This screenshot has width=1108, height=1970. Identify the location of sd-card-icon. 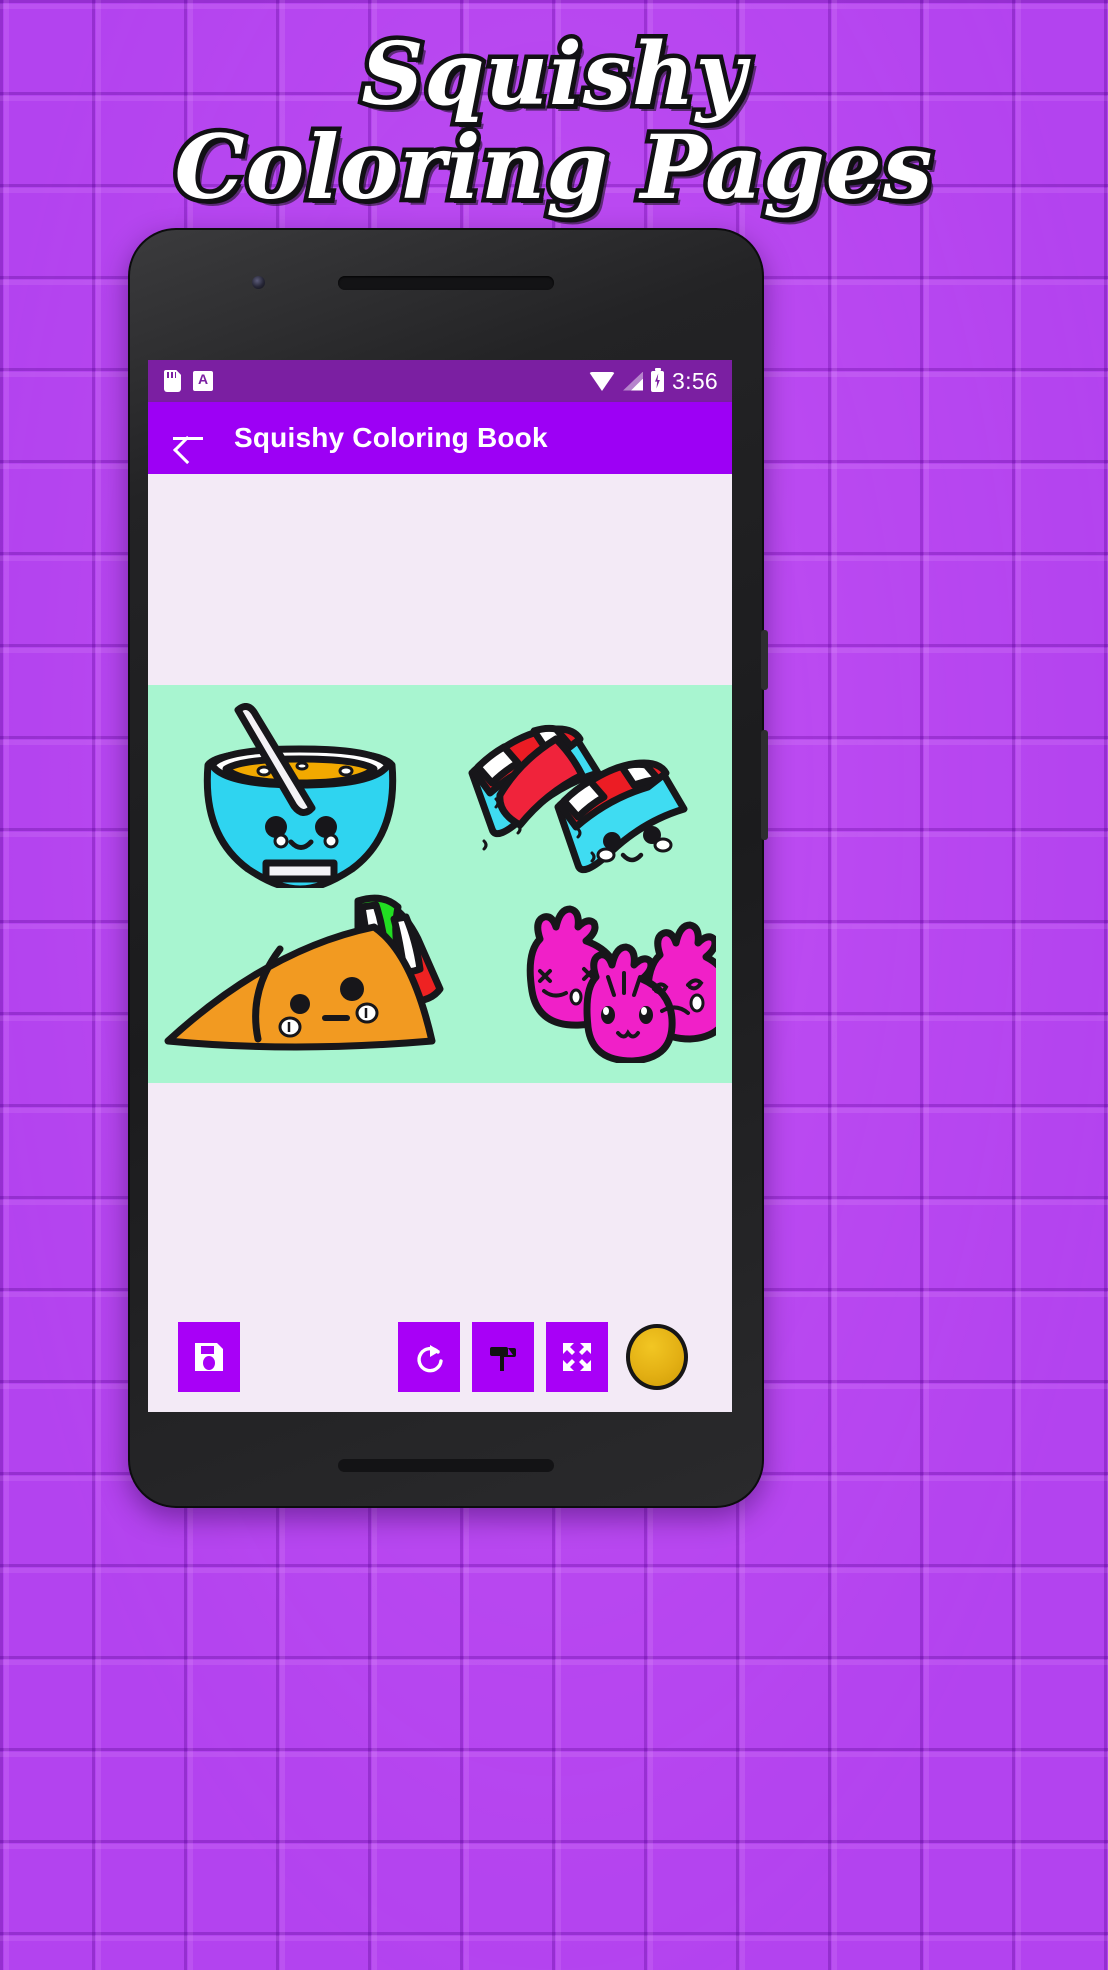
(172, 381).